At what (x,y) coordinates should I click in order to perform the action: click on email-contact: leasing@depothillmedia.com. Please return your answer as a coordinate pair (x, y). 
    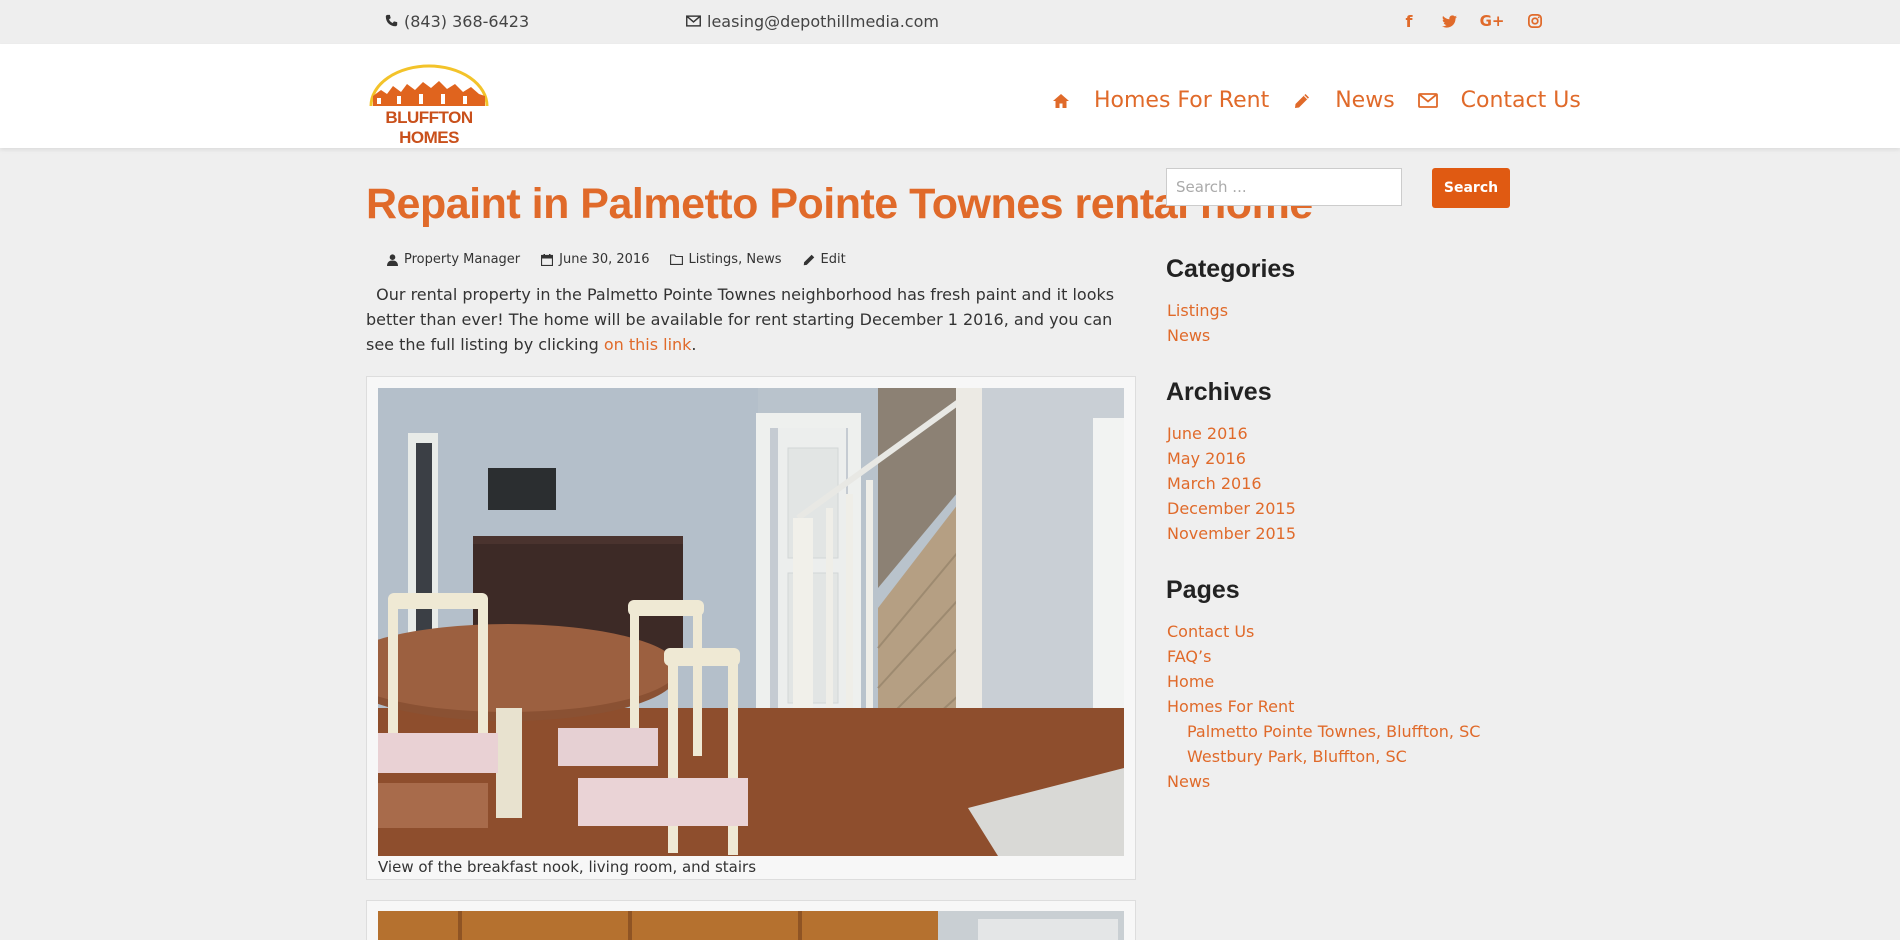
    Looking at the image, I should click on (812, 21).